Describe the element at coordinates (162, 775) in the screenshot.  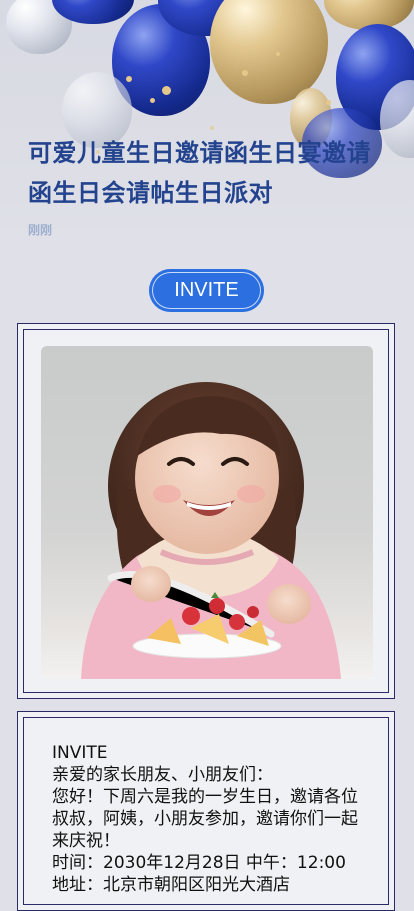
I see `invitation-greeting: 亲爱的家长朋友、小朋友们：` at that location.